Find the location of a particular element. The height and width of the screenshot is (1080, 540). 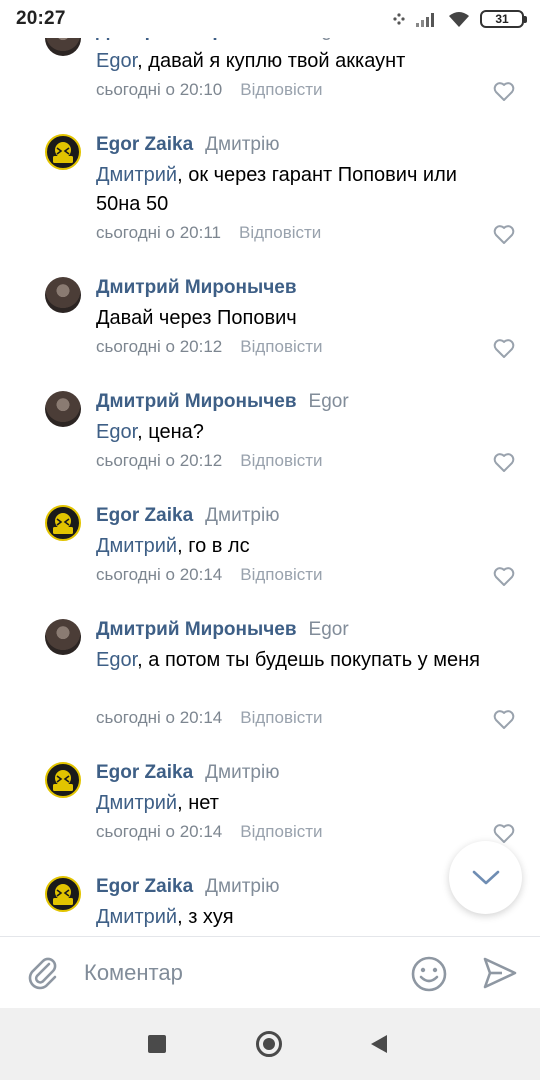

send-arrow-icon is located at coordinates (500, 973).